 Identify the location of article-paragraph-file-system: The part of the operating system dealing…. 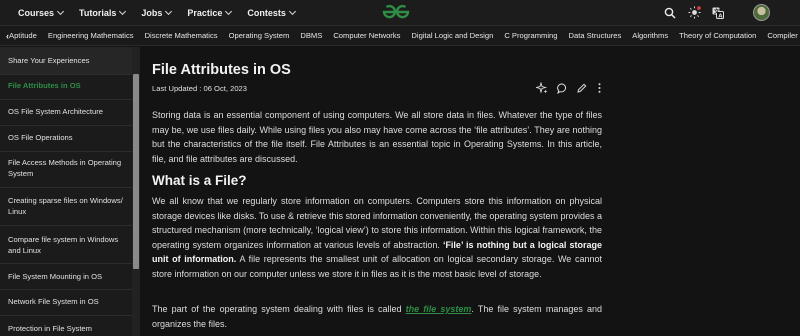
(377, 316).